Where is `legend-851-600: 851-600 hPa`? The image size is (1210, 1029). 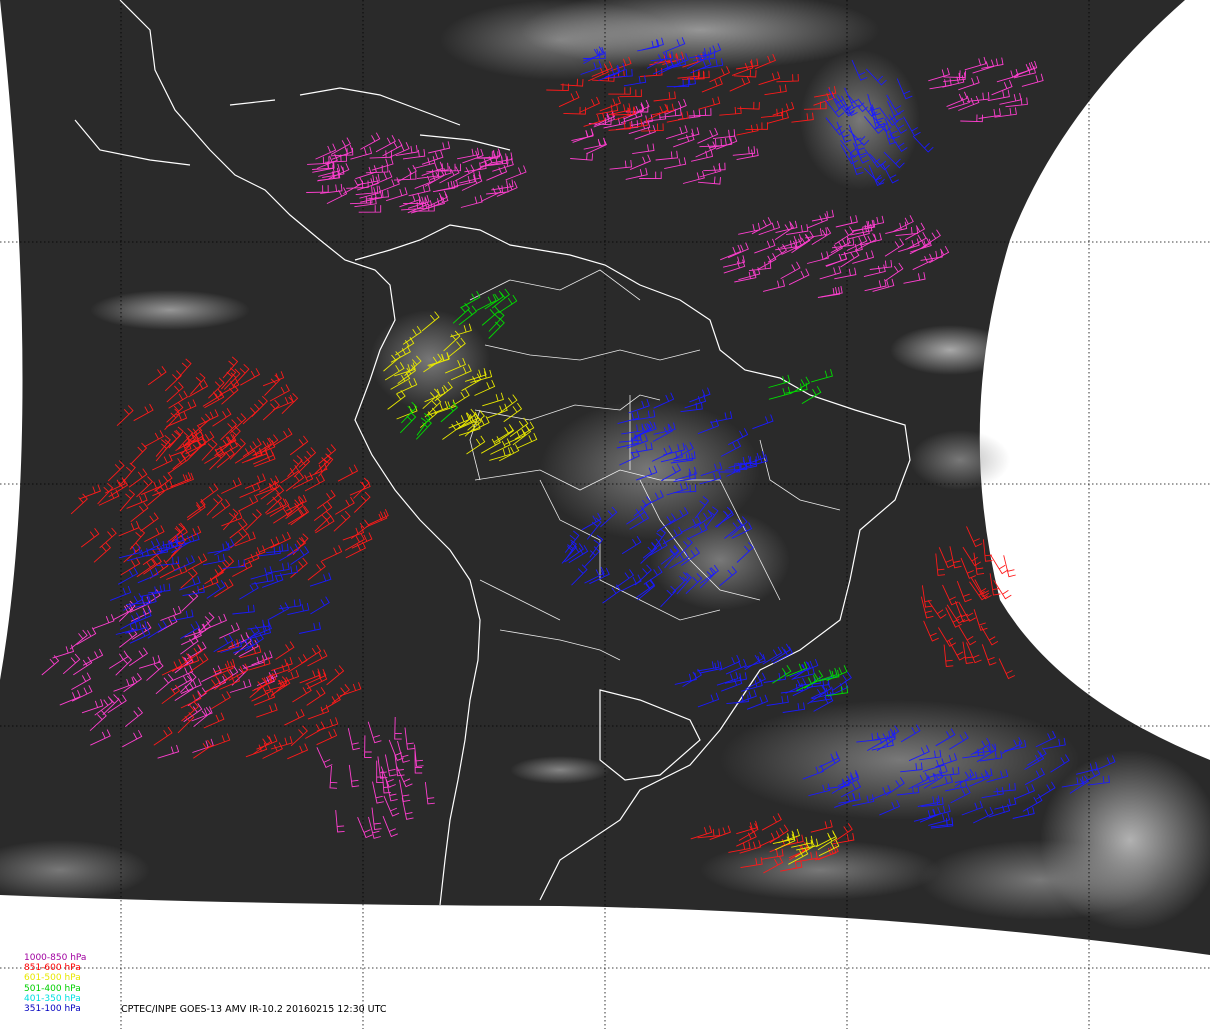
legend-851-600: 851-600 hPa is located at coordinates (52, 968).